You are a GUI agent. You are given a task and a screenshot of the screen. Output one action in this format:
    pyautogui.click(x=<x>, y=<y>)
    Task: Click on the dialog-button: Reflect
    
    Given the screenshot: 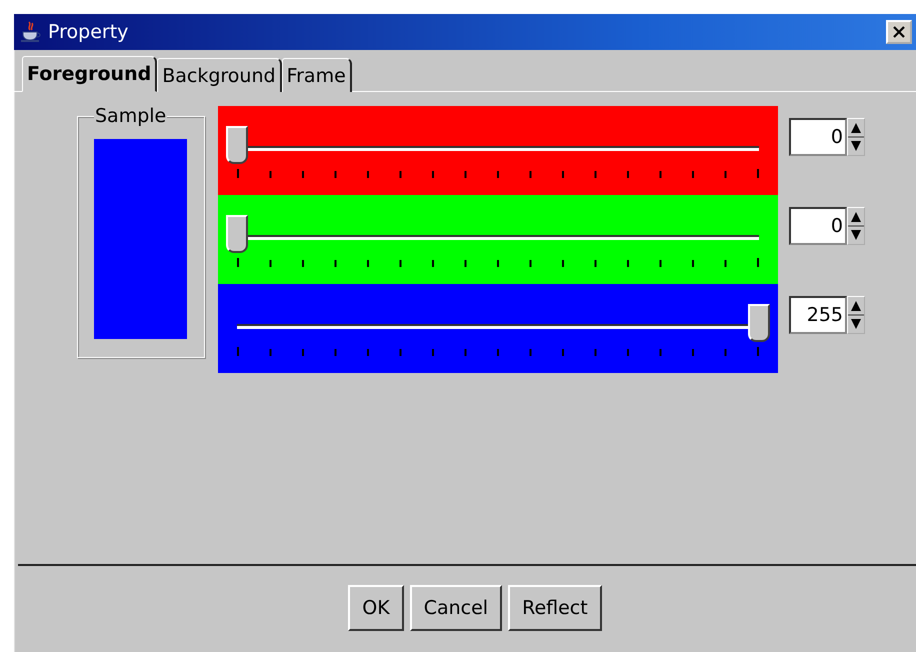 What is the action you would take?
    pyautogui.click(x=555, y=608)
    